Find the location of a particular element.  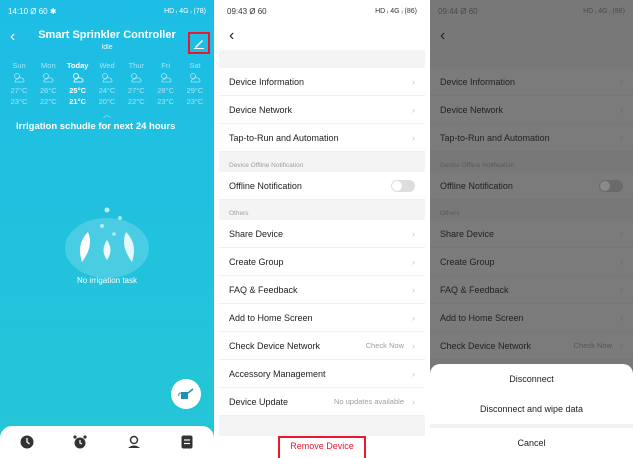

high-temp: 27°C is located at coordinates (19, 90).